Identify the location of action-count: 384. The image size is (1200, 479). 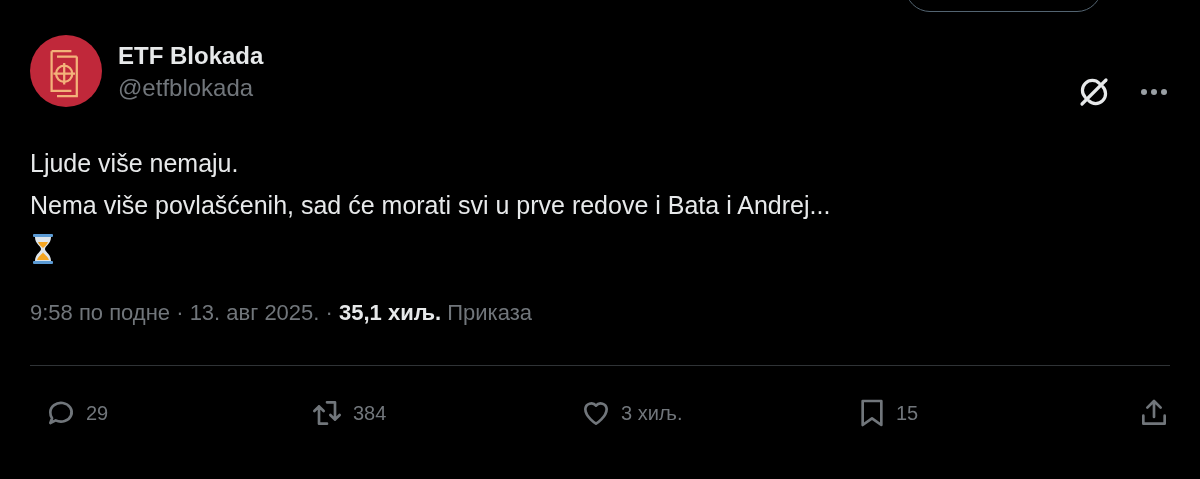
(370, 413).